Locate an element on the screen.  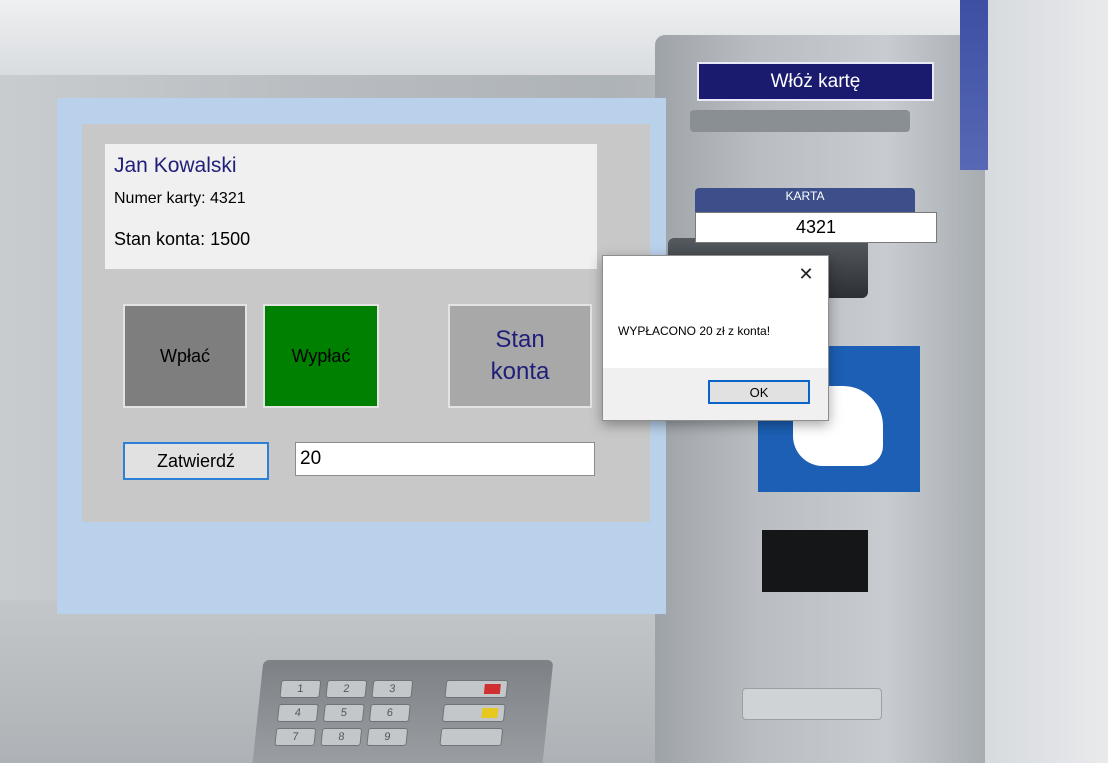
confirm-label: Zatwierdź is located at coordinates (196, 460).